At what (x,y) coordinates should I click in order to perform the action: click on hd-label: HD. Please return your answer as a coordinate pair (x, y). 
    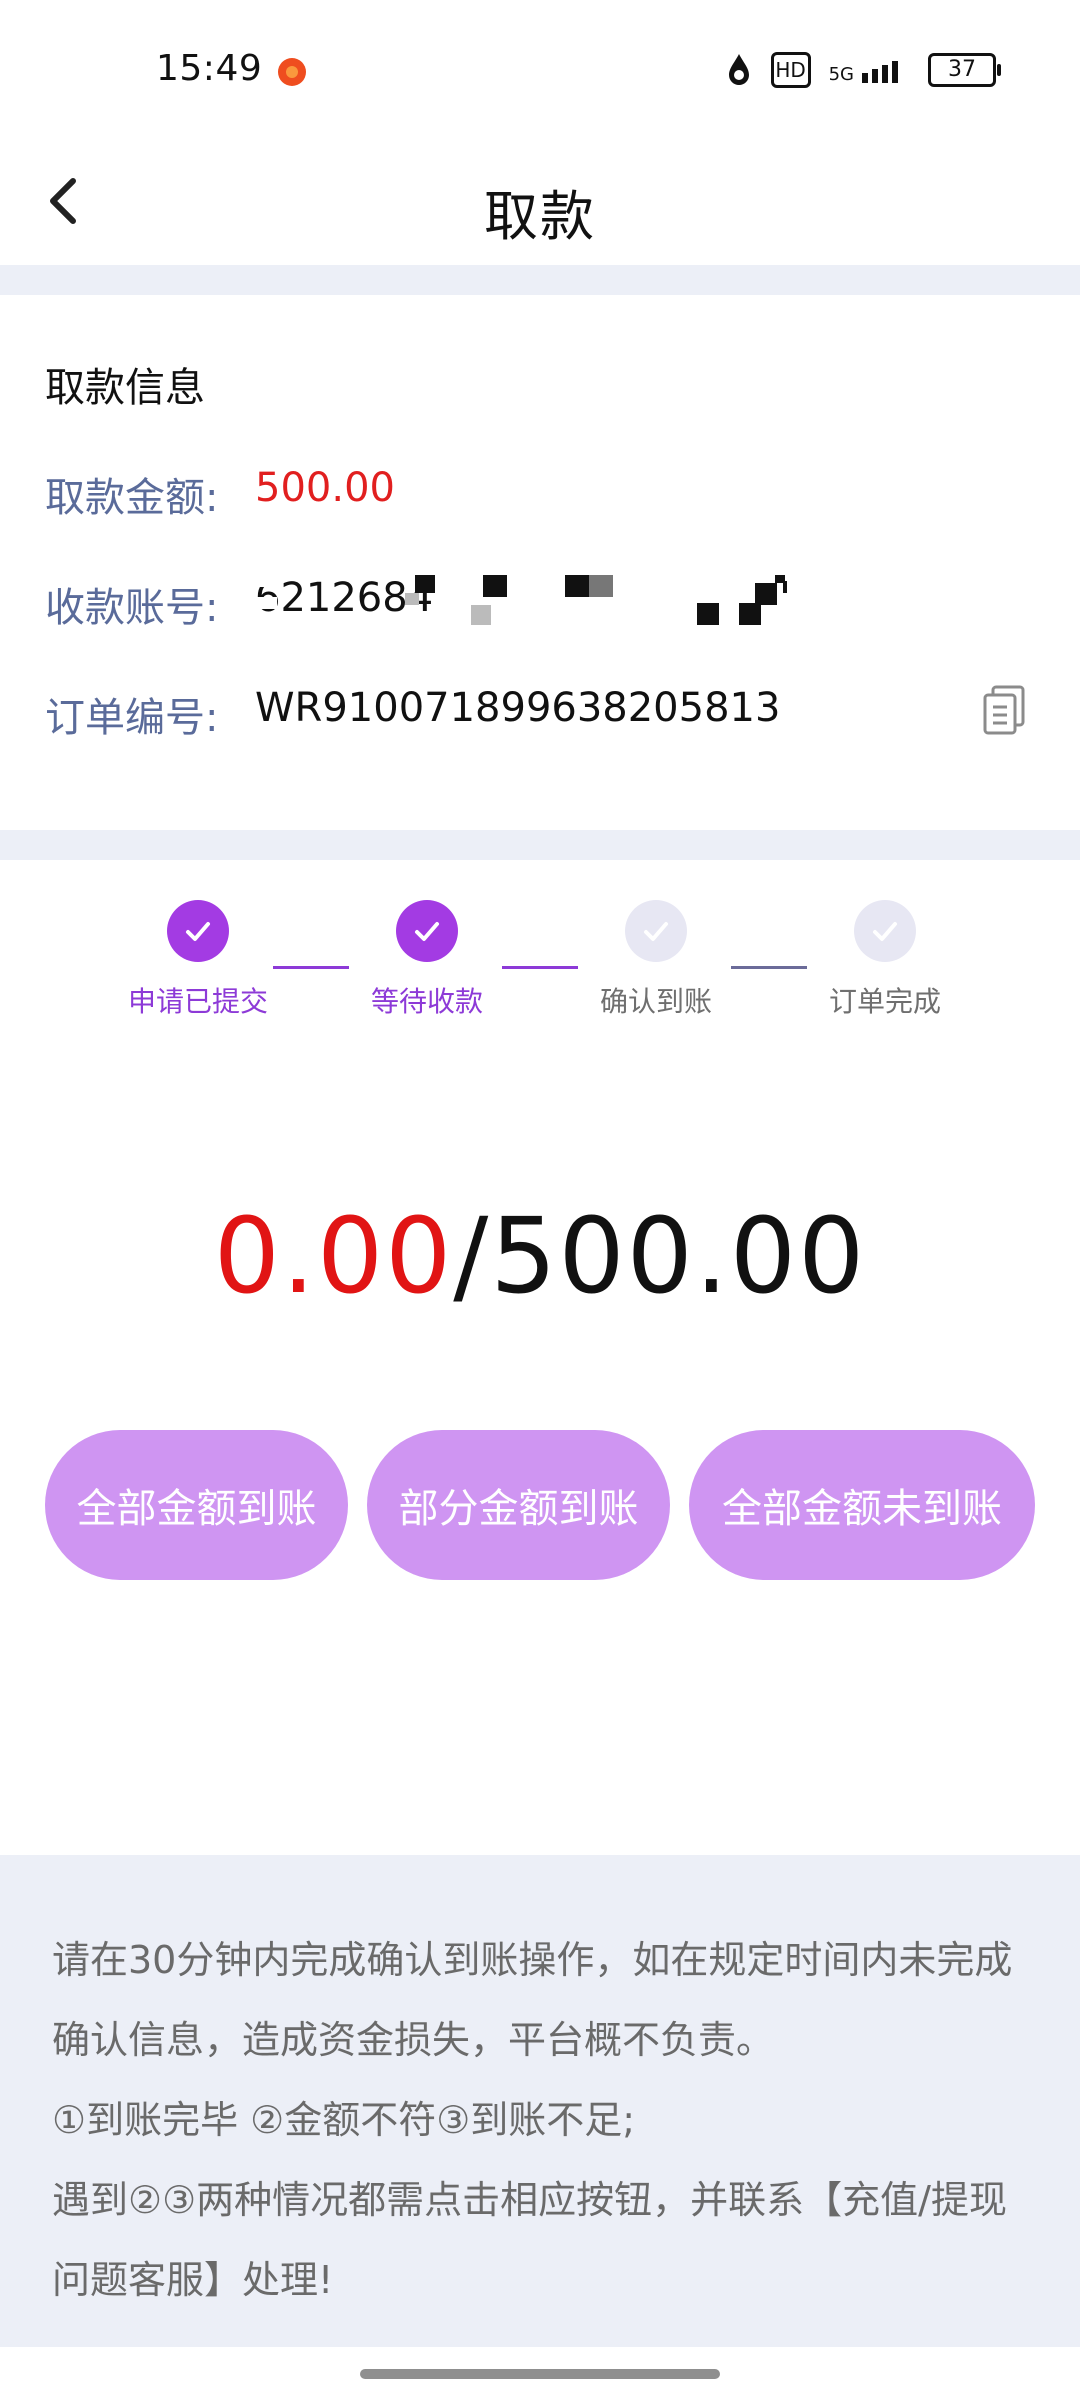
    Looking at the image, I should click on (790, 70).